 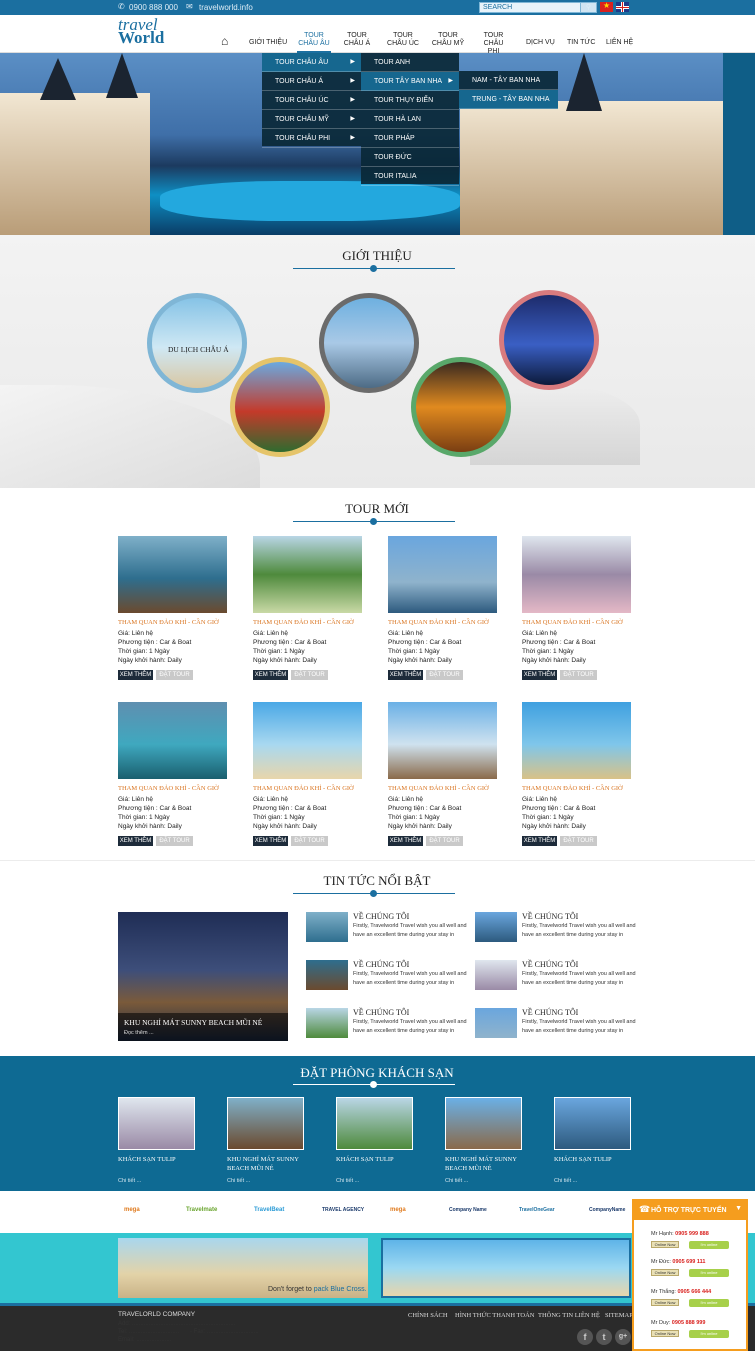 I want to click on dropdown-item-nam-tay-ban-nha: NAM - TÂY BAN NHA, so click(x=508, y=80).